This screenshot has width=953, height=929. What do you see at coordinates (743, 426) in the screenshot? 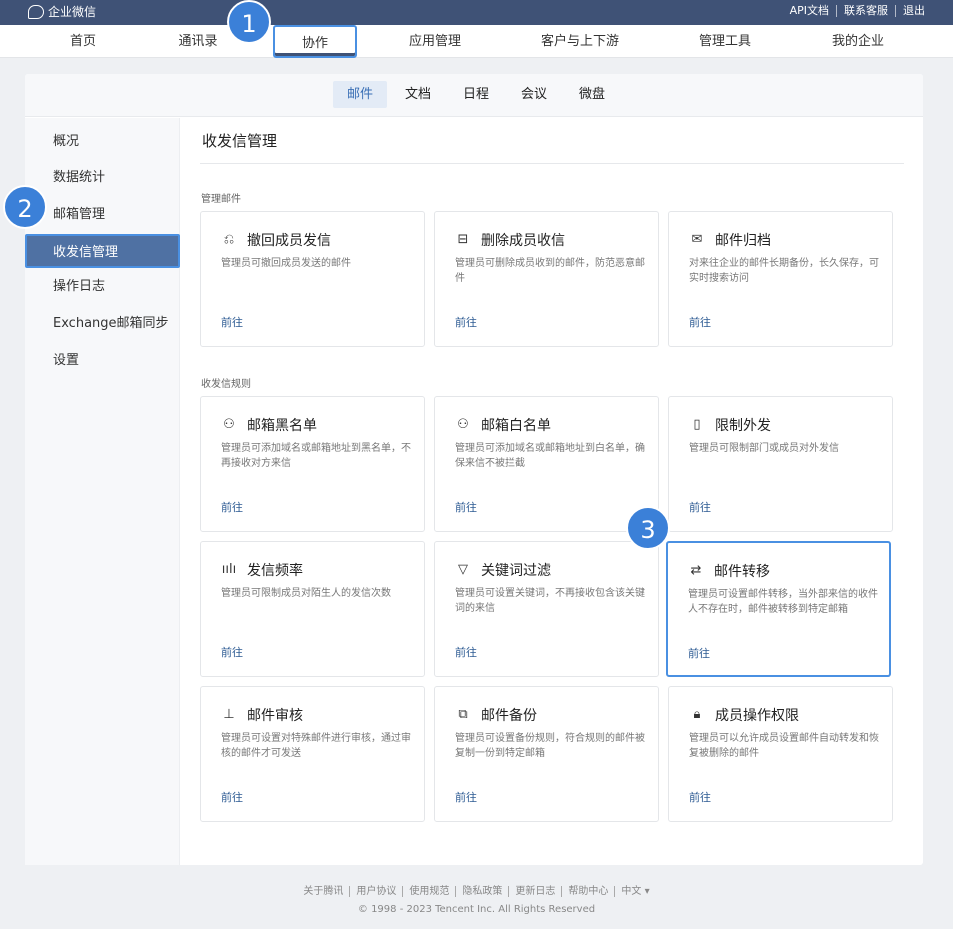
I see `card-title: 限制外发` at bounding box center [743, 426].